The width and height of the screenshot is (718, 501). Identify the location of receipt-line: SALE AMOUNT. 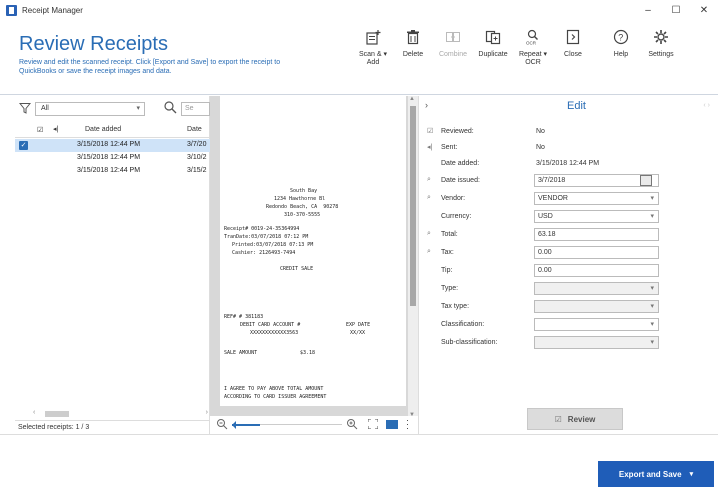
(241, 353).